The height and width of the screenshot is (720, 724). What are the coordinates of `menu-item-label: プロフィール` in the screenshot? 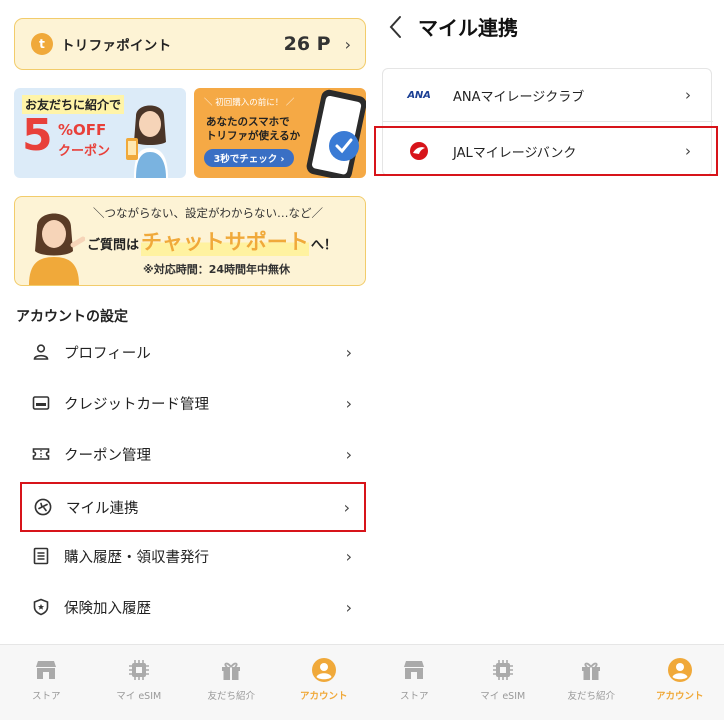 It's located at (107, 353).